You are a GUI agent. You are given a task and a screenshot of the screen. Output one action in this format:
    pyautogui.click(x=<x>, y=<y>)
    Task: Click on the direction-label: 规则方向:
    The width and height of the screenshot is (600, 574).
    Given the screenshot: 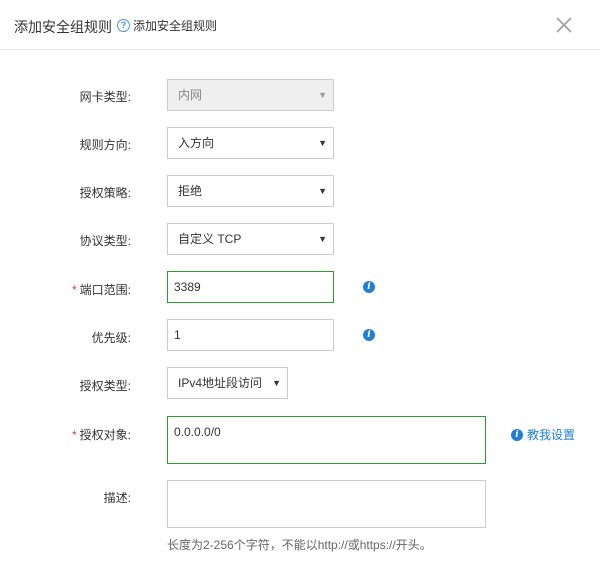 What is the action you would take?
    pyautogui.click(x=105, y=145)
    